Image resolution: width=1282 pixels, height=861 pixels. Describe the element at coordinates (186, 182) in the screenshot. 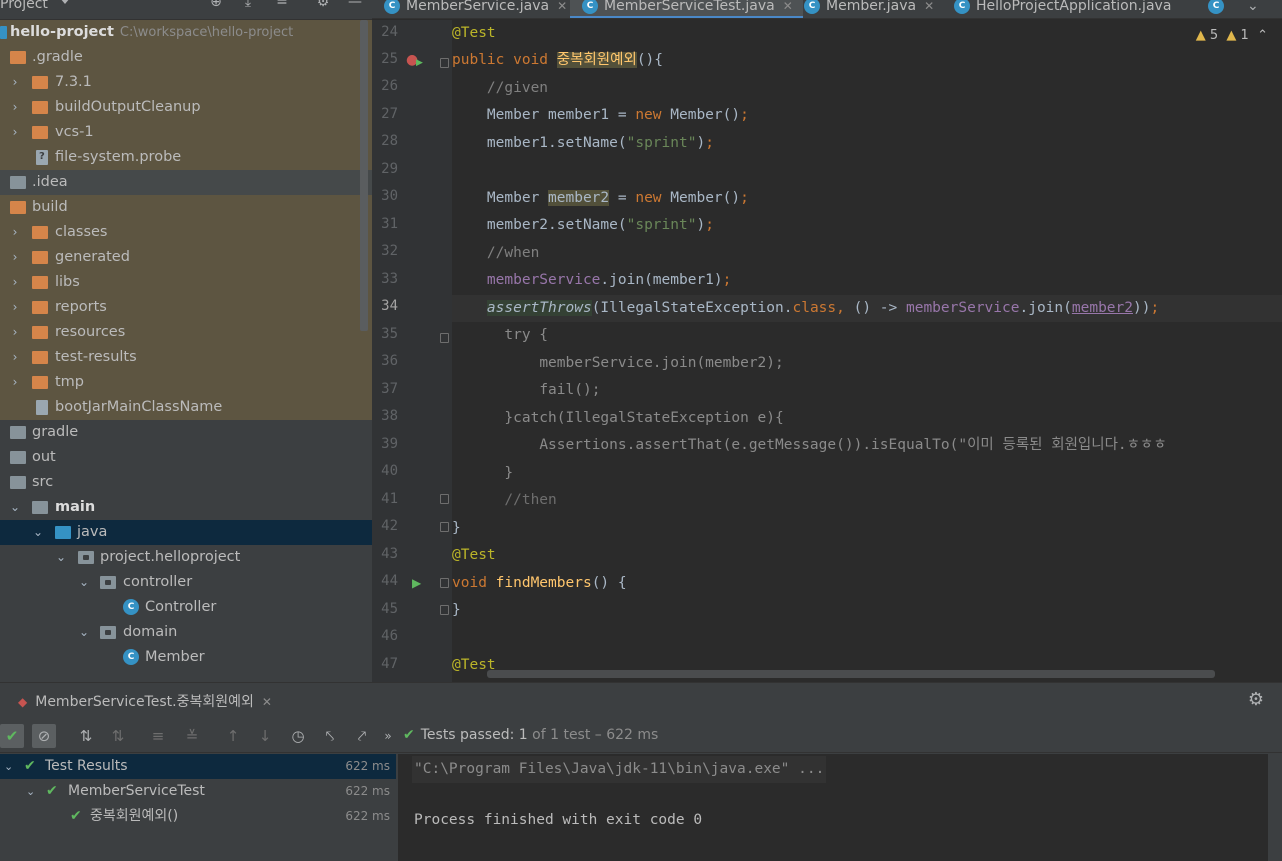

I see `tree-item-idea-dir: .idea` at that location.